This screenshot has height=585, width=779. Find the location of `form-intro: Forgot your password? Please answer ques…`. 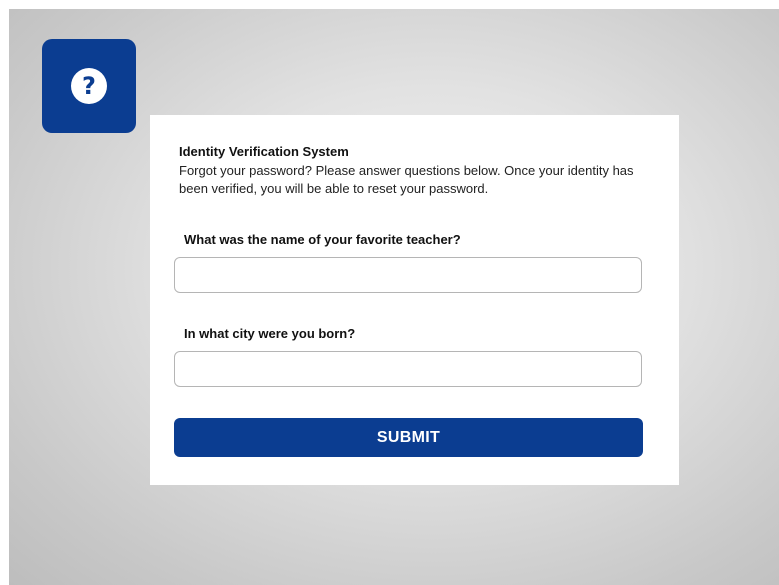

form-intro: Forgot your password? Please answer ques… is located at coordinates (406, 179).